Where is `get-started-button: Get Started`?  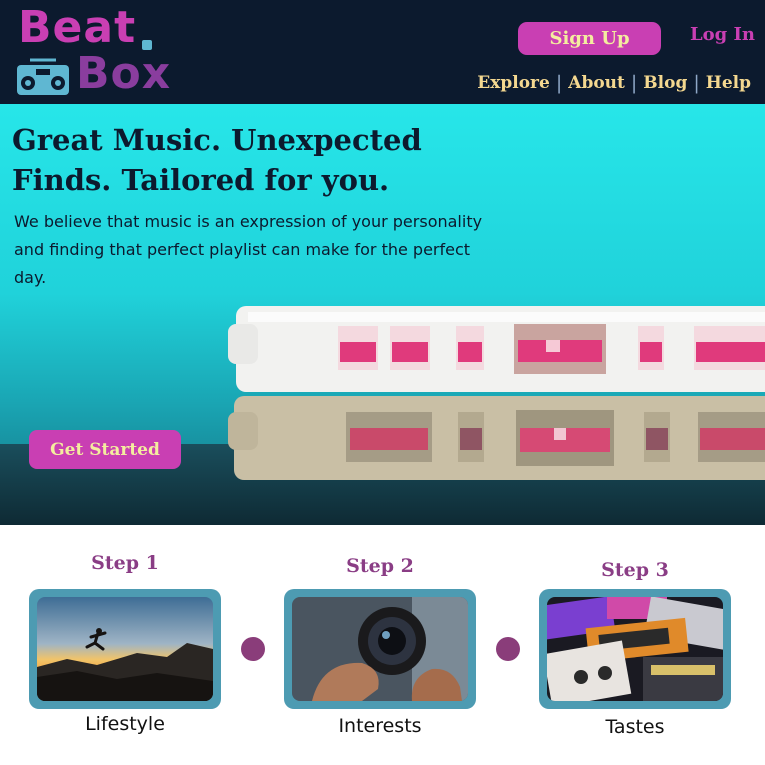 get-started-button: Get Started is located at coordinates (105, 449).